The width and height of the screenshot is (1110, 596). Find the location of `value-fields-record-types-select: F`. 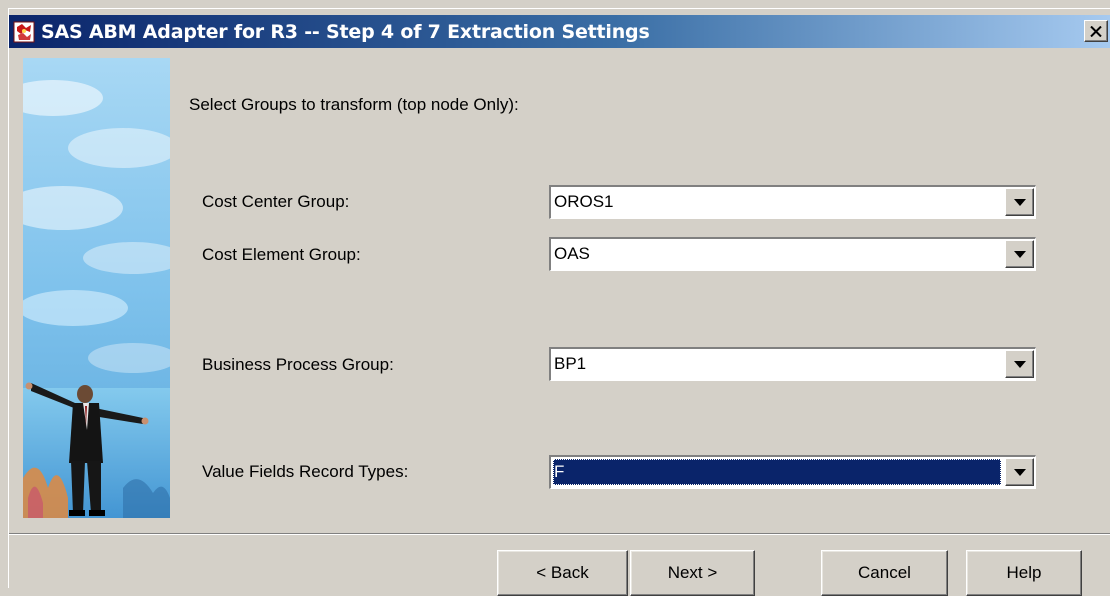

value-fields-record-types-select: F is located at coordinates (792, 472).